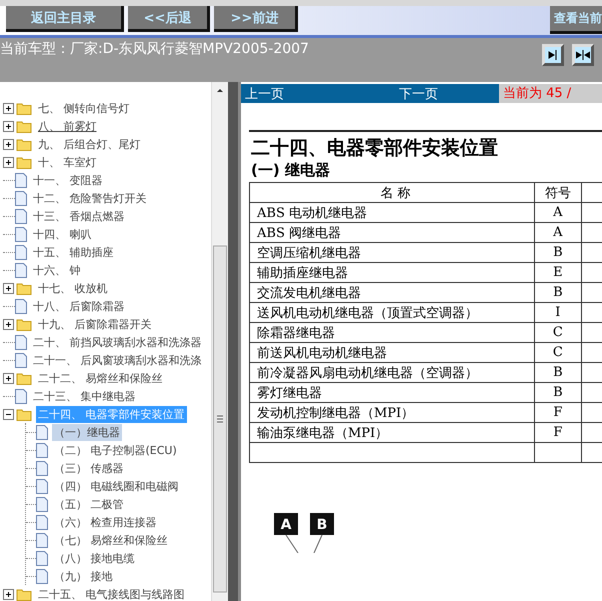 The image size is (602, 601). I want to click on section-heading: 二十四、电器零部件安装位置, so click(375, 148).